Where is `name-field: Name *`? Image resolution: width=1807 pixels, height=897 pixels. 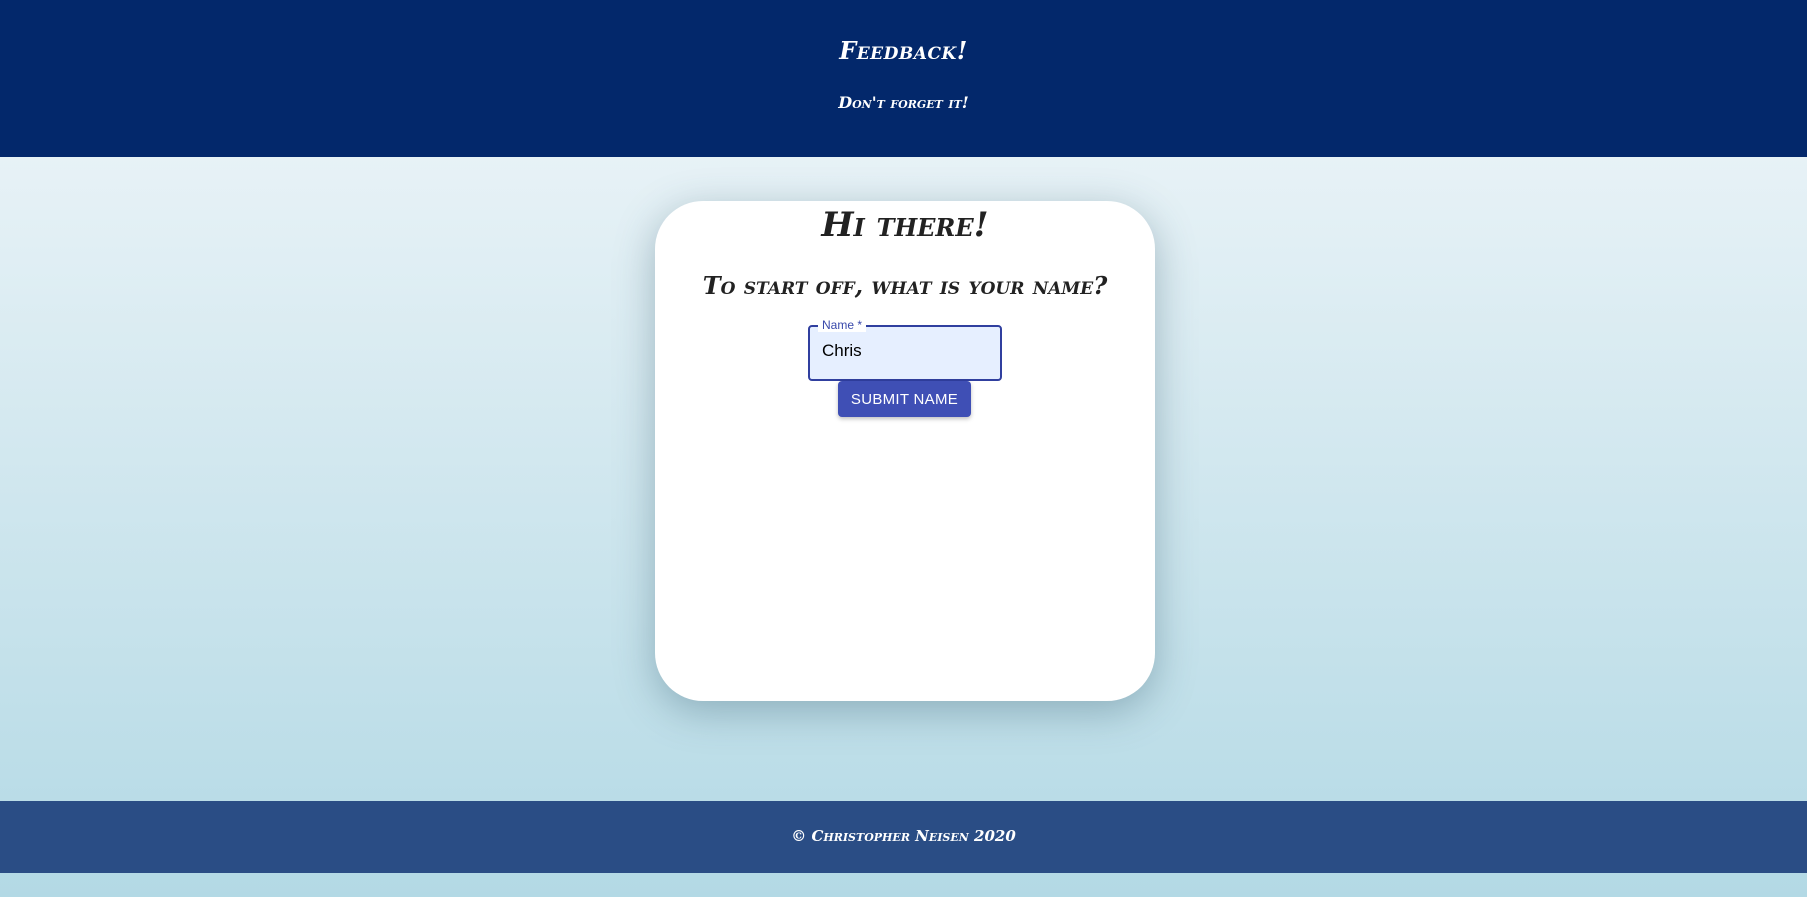 name-field: Name * is located at coordinates (905, 349).